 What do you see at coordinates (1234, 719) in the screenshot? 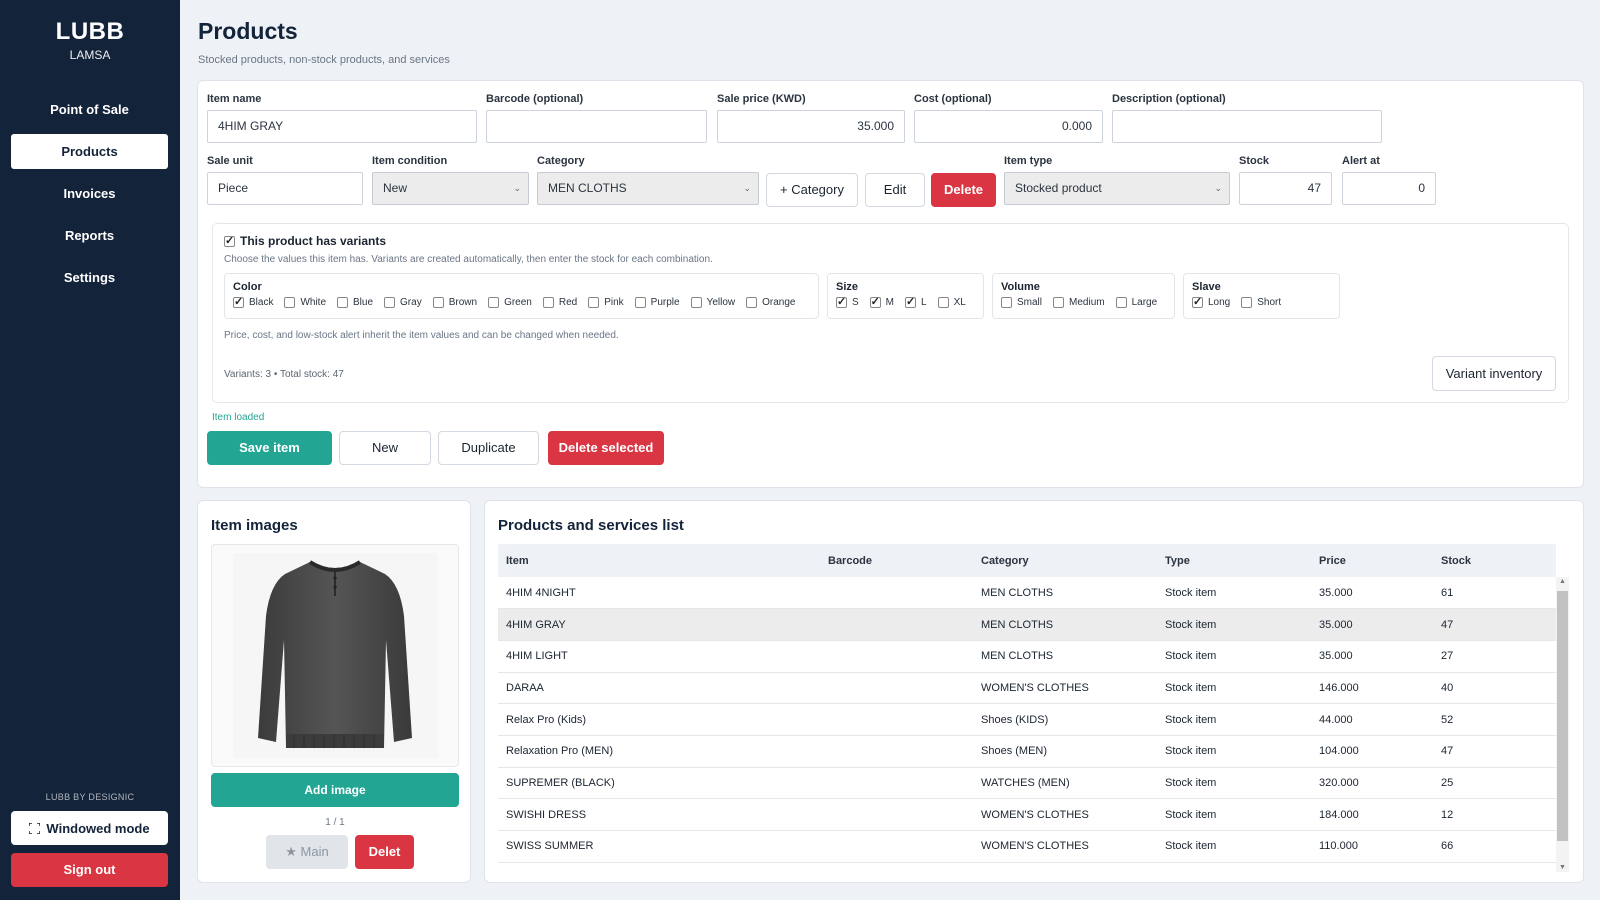
I see `table-cell: Stock item` at bounding box center [1234, 719].